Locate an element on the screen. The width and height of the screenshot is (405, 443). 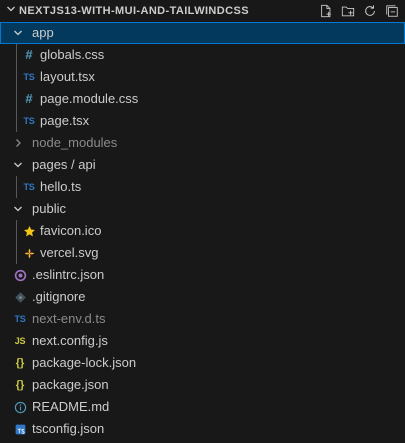
tree-item-label: page.module.css is located at coordinates (89, 98).